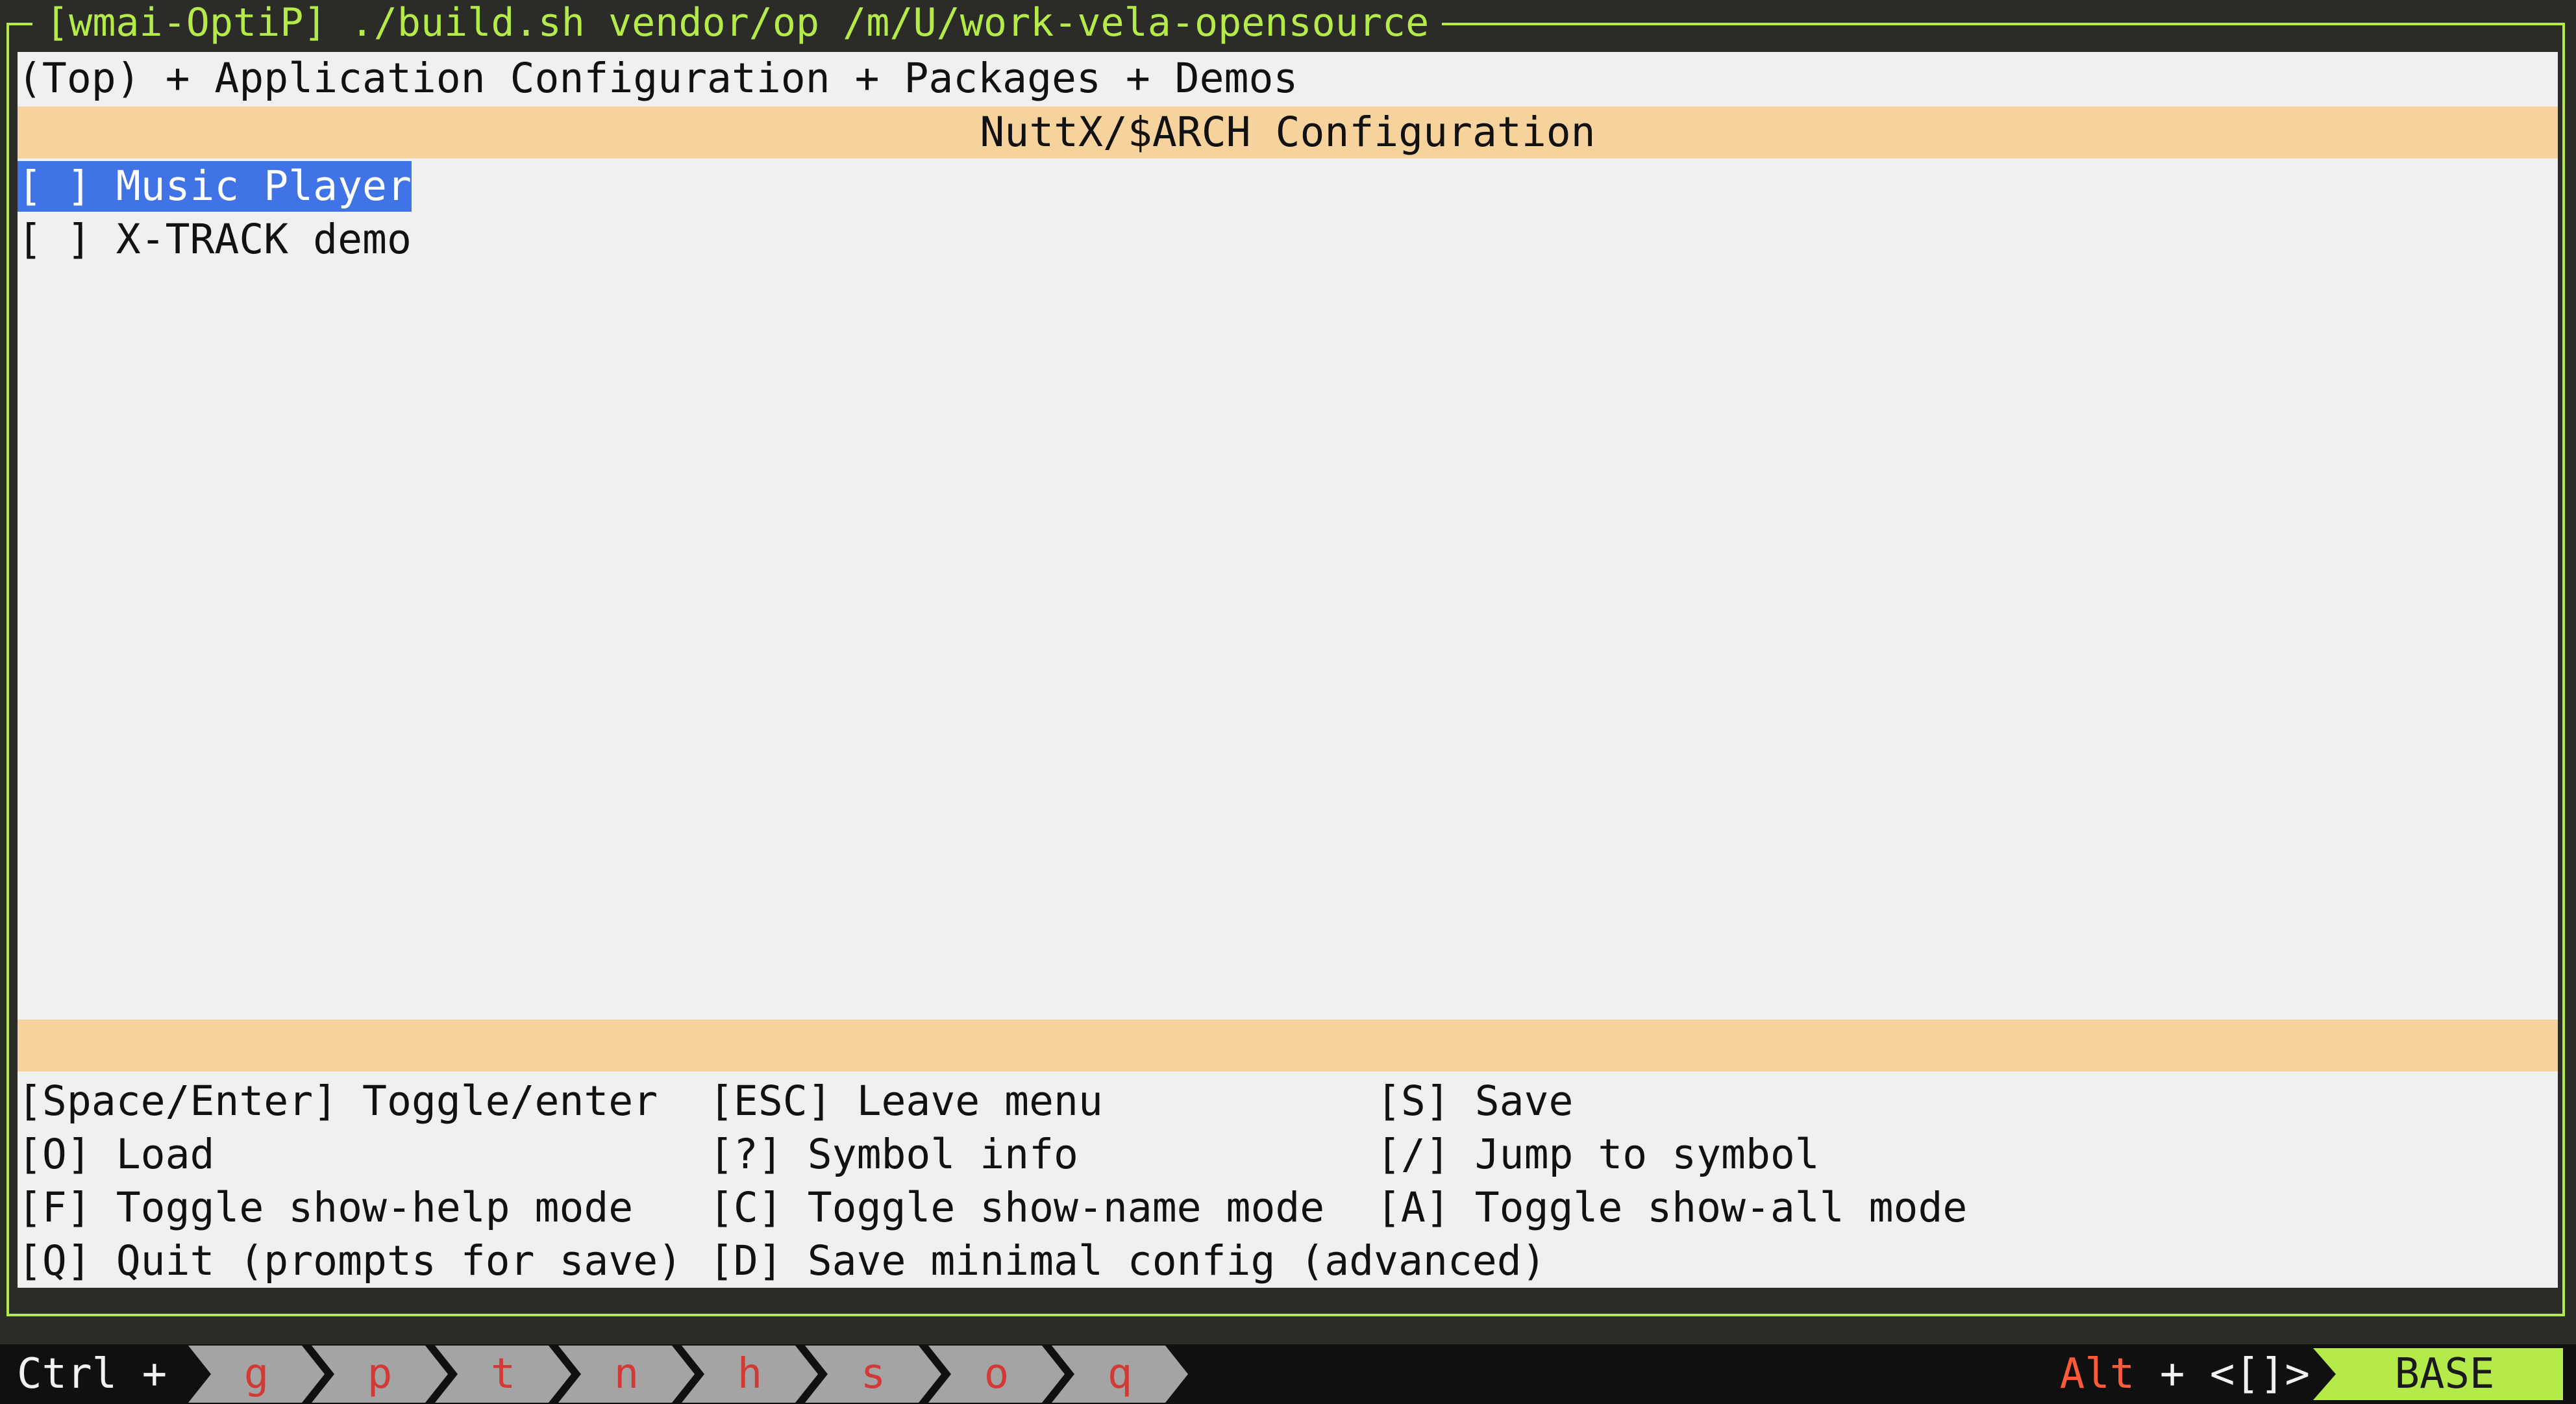 The height and width of the screenshot is (1404, 2576). I want to click on help-save-minimal: [D] Save minimal config (advanced), so click(1127, 1261).